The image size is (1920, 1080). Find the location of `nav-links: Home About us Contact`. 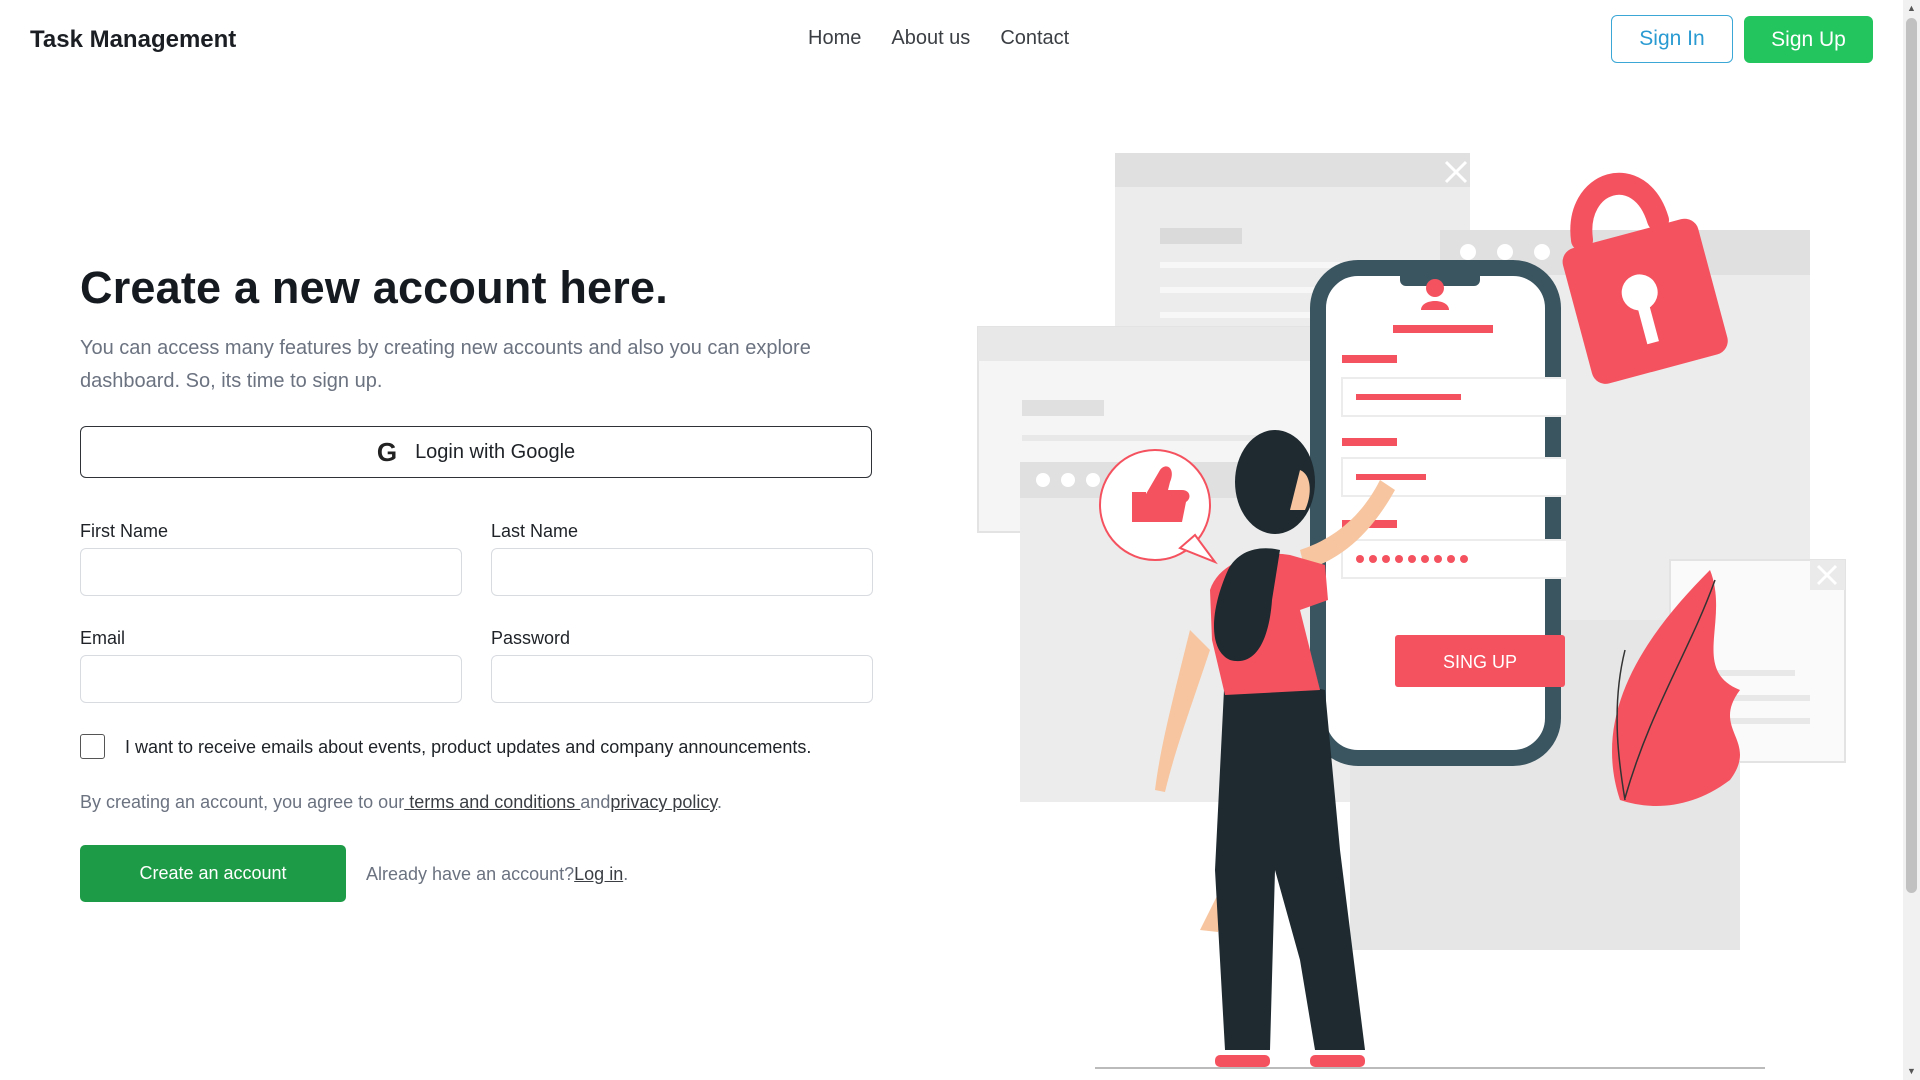

nav-links: Home About us Contact is located at coordinates (938, 38).